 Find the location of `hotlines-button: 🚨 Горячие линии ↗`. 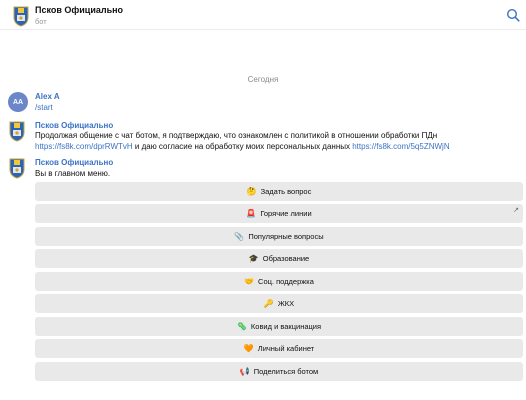

hotlines-button: 🚨 Горячие линии ↗ is located at coordinates (279, 213).